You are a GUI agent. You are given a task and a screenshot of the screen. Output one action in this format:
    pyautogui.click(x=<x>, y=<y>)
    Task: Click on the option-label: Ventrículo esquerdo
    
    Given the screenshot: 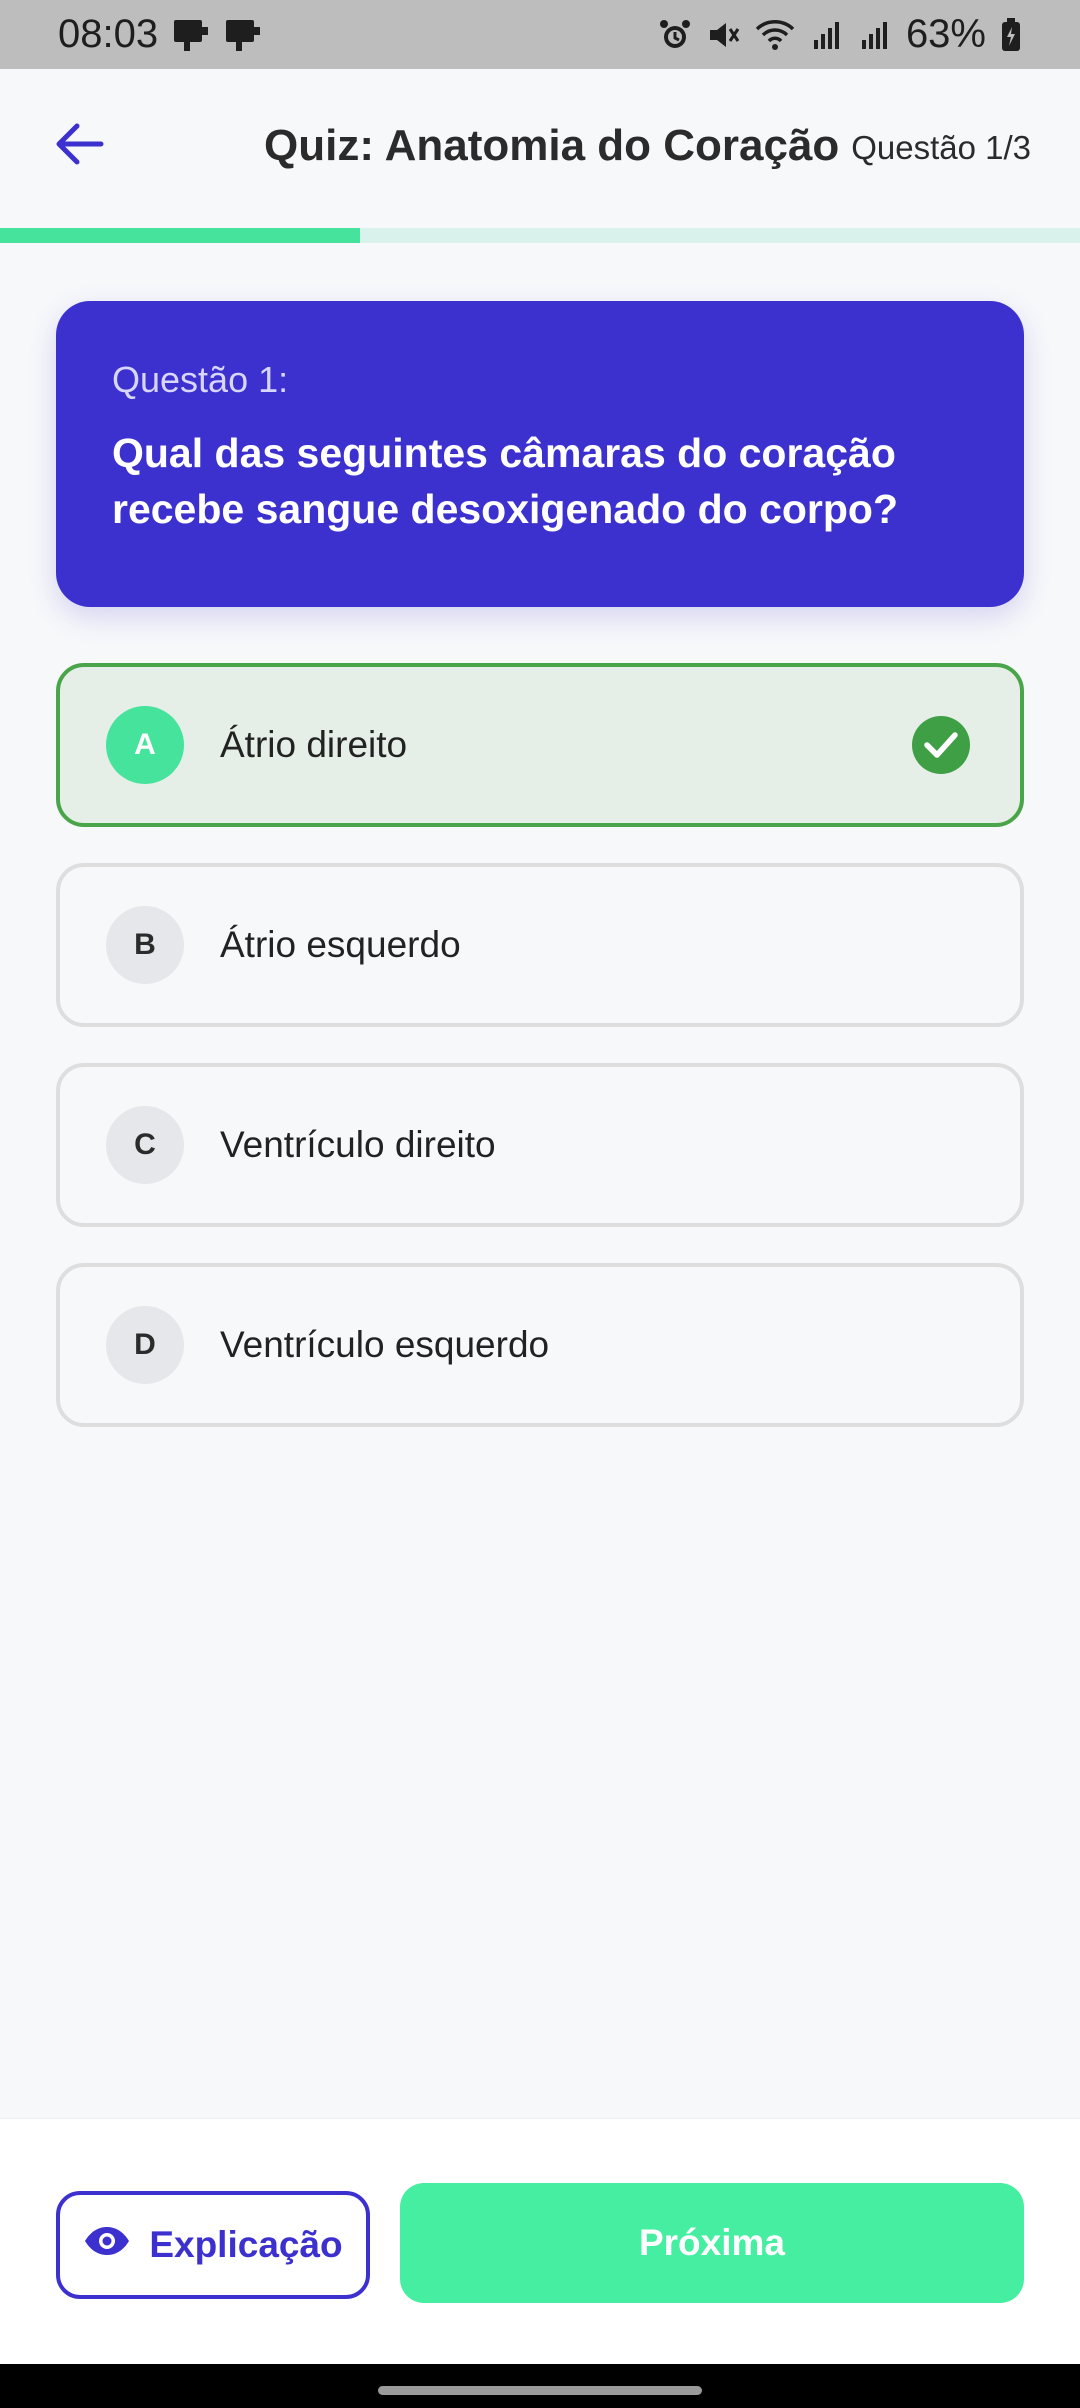 What is the action you would take?
    pyautogui.click(x=385, y=1344)
    